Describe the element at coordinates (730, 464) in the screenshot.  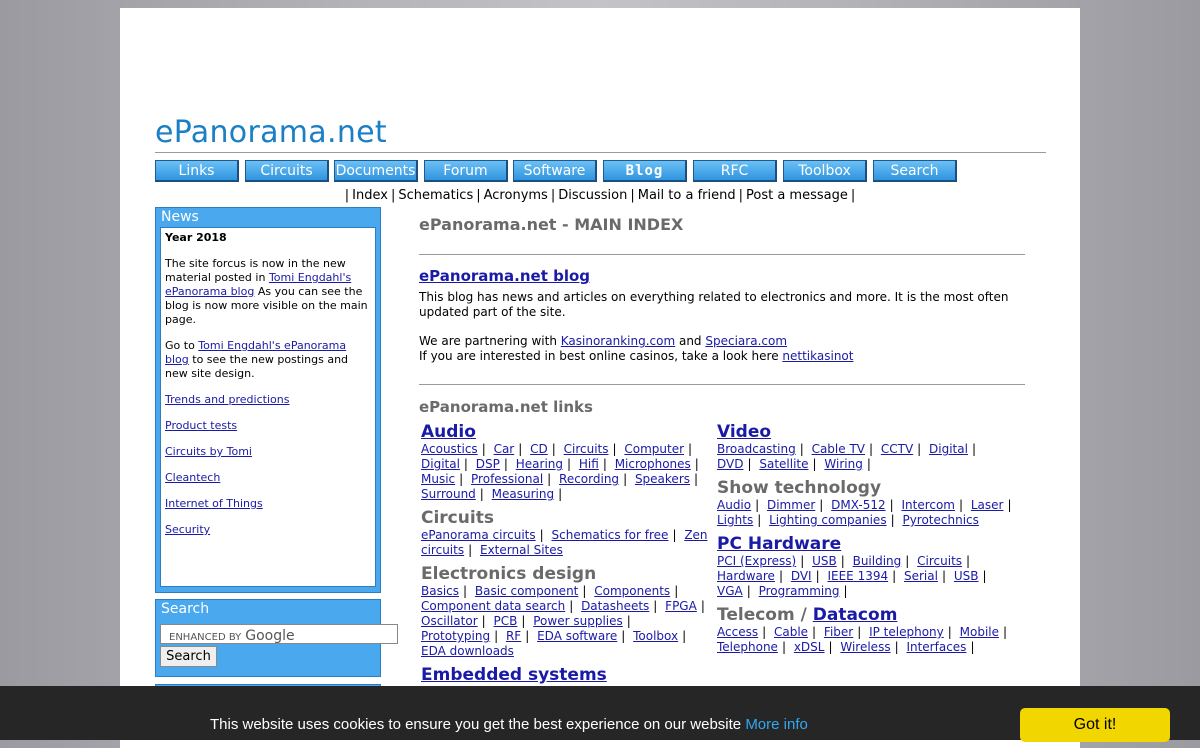
I see `link-dvd: DVD` at that location.